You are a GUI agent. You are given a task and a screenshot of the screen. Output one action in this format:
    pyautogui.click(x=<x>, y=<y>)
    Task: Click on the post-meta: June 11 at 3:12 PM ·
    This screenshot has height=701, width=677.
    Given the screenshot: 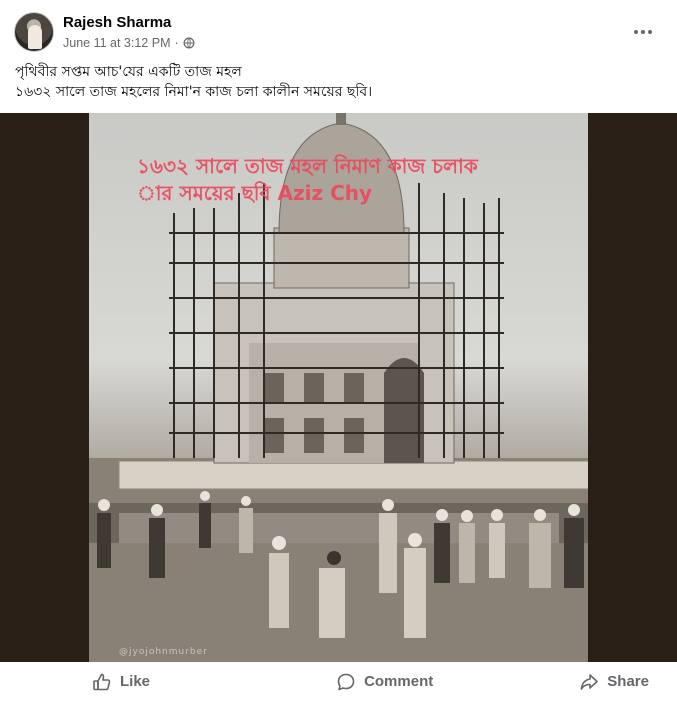 What is the action you would take?
    pyautogui.click(x=129, y=43)
    